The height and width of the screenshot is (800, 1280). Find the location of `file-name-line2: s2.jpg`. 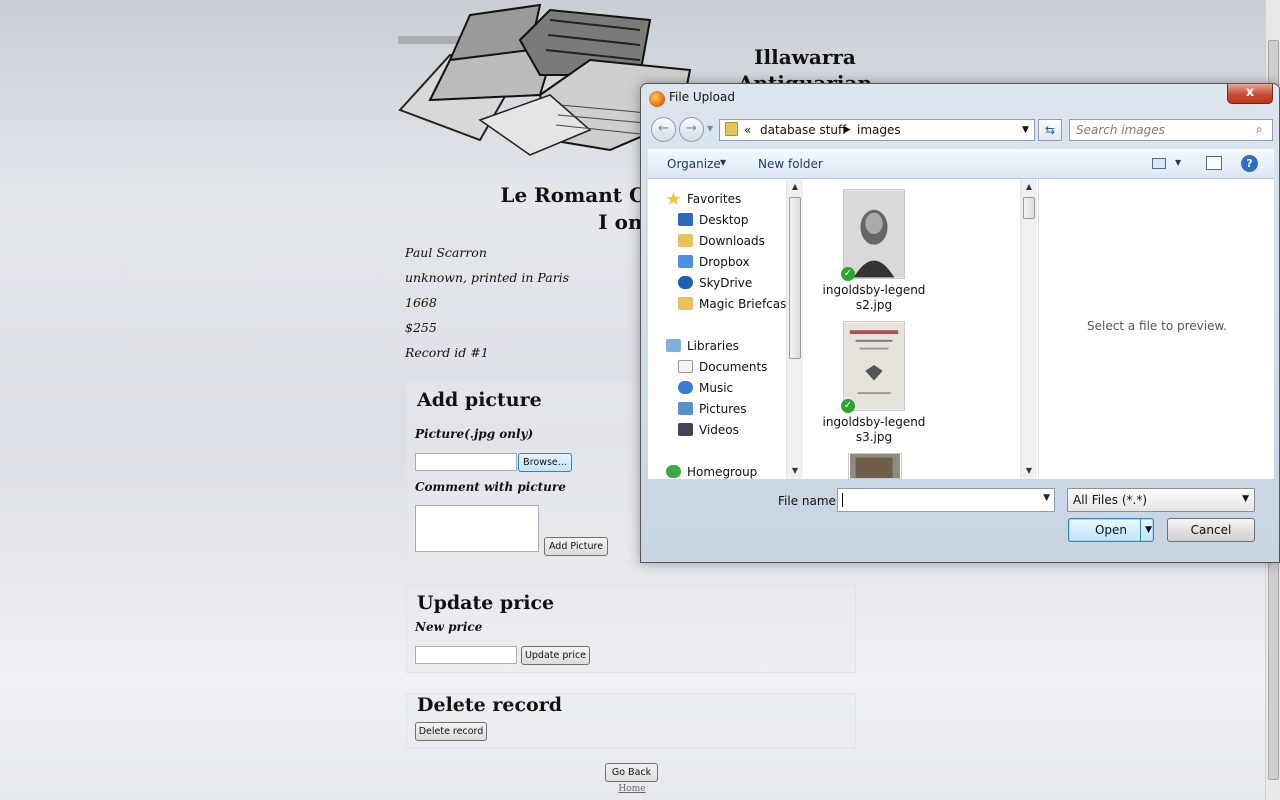

file-name-line2: s2.jpg is located at coordinates (874, 305).